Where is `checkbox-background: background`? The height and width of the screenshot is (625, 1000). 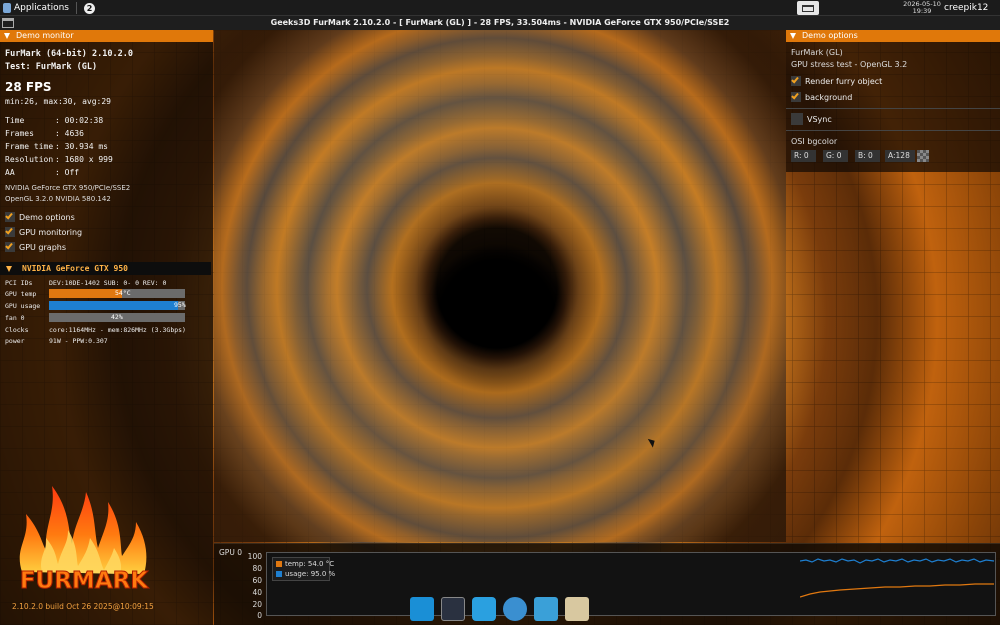
checkbox-background: background is located at coordinates (821, 97).